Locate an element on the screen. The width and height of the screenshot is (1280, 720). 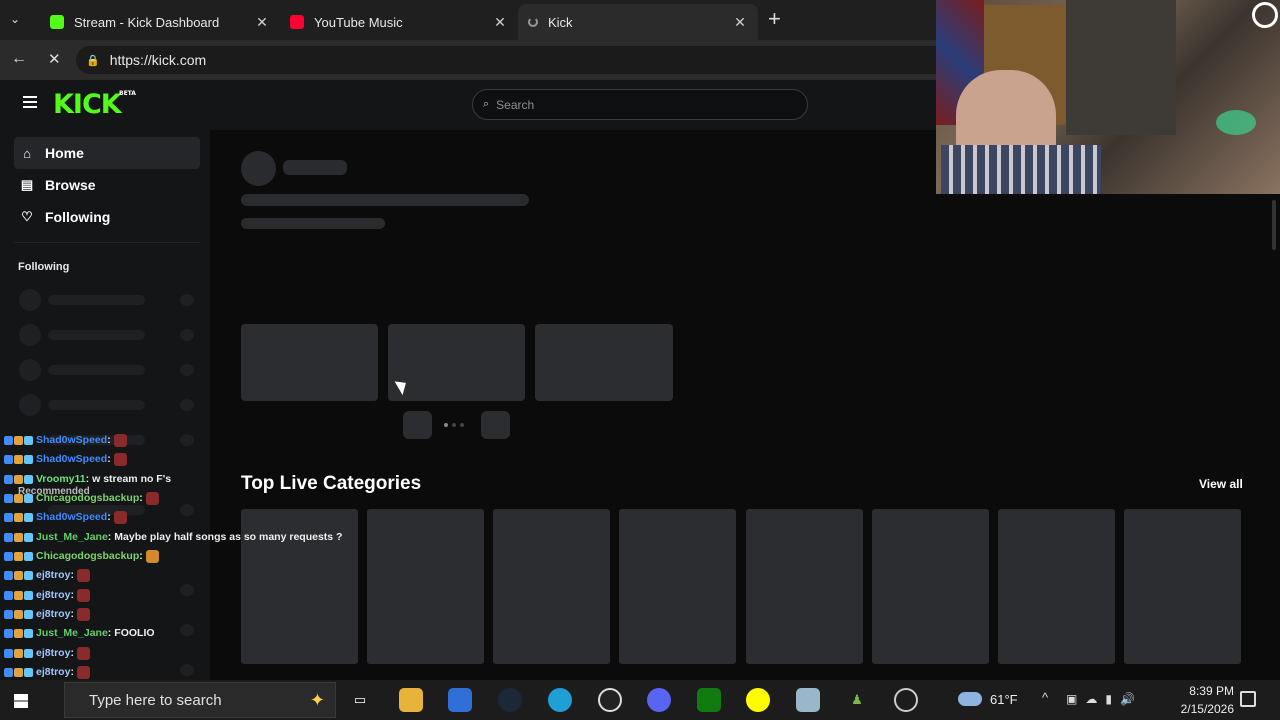
new-tab-button: + is located at coordinates (774, 19).